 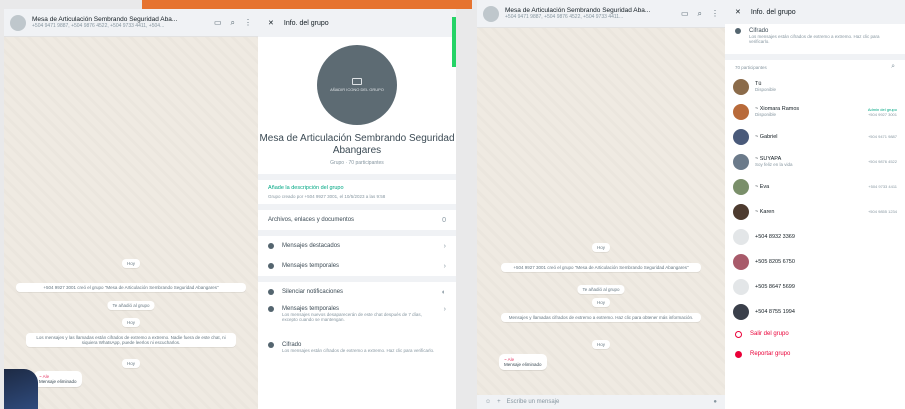 What do you see at coordinates (738, 334) in the screenshot?
I see `exit-icon` at bounding box center [738, 334].